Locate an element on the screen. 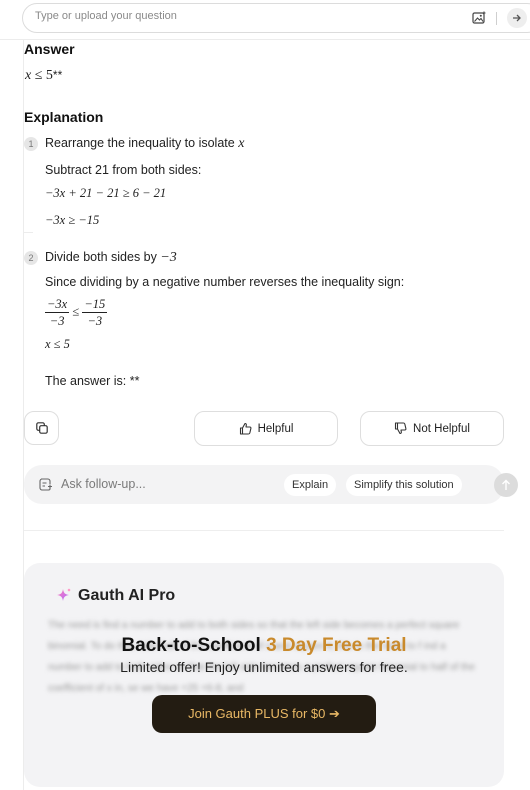 The width and height of the screenshot is (530, 790). step-number-badge: 1 is located at coordinates (31, 144).